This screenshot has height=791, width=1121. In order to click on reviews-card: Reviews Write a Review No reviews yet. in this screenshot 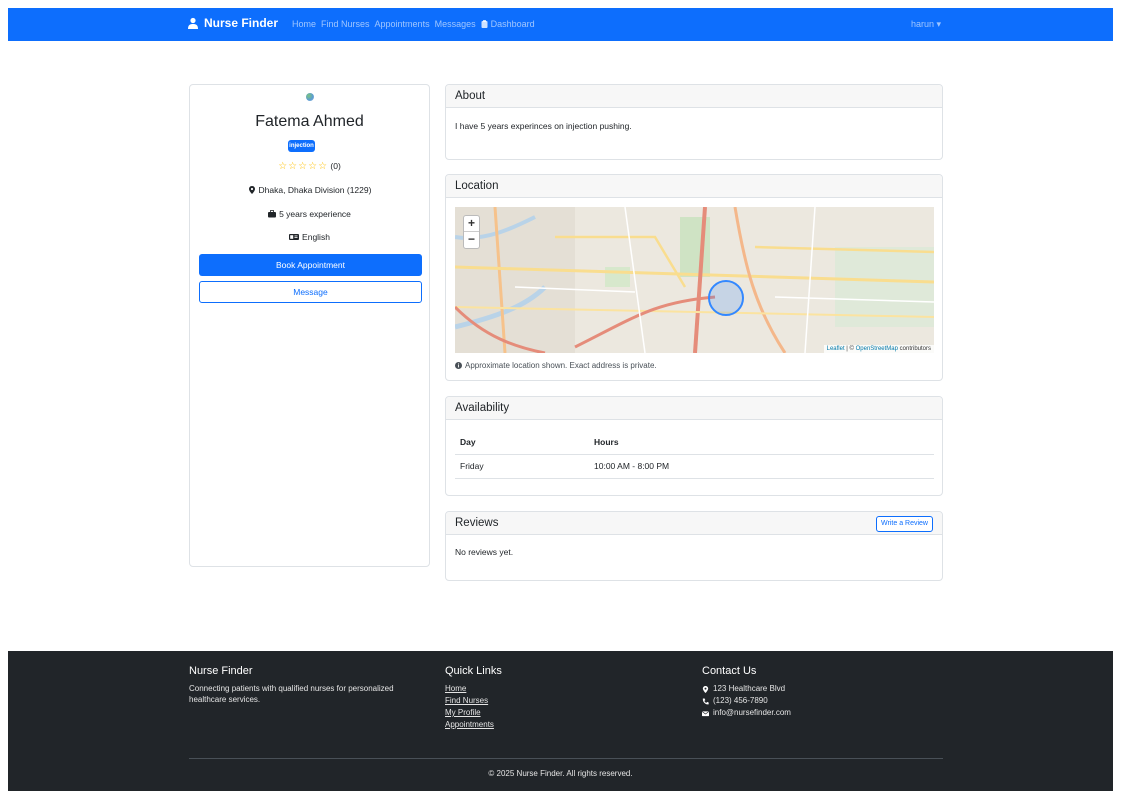, I will do `click(694, 546)`.